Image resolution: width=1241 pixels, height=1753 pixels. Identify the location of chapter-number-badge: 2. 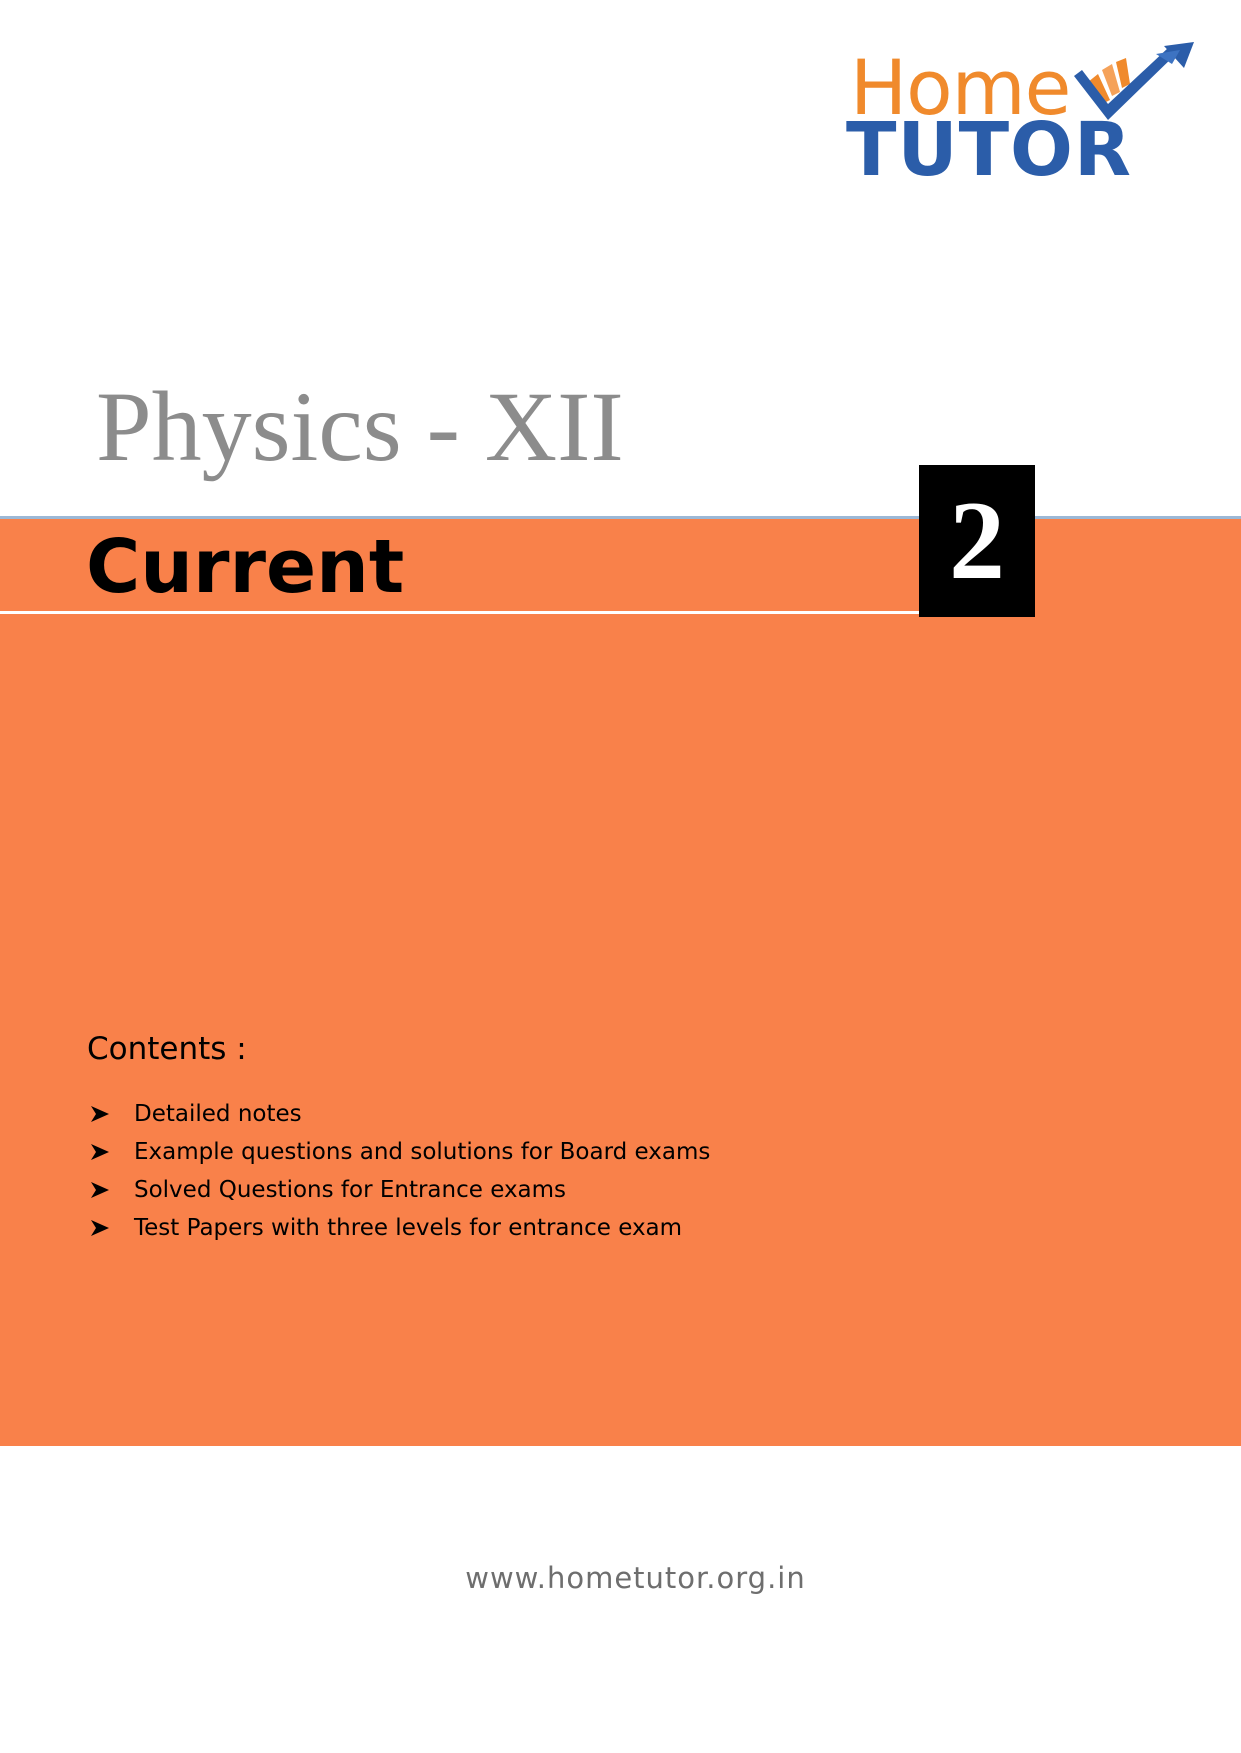
(977, 541).